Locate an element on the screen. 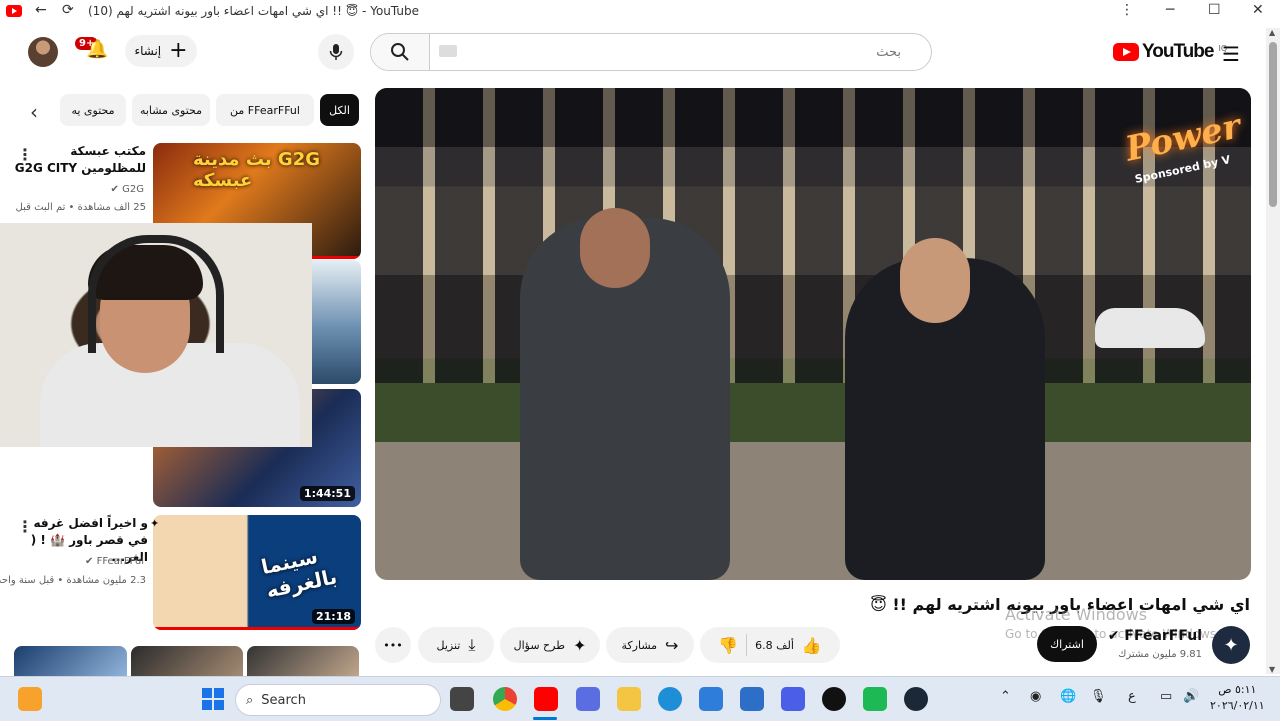 The image size is (1280, 721). filter-chips: الكل من FFearFFul محتوى مشابه محتوى يه is located at coordinates (195, 110).